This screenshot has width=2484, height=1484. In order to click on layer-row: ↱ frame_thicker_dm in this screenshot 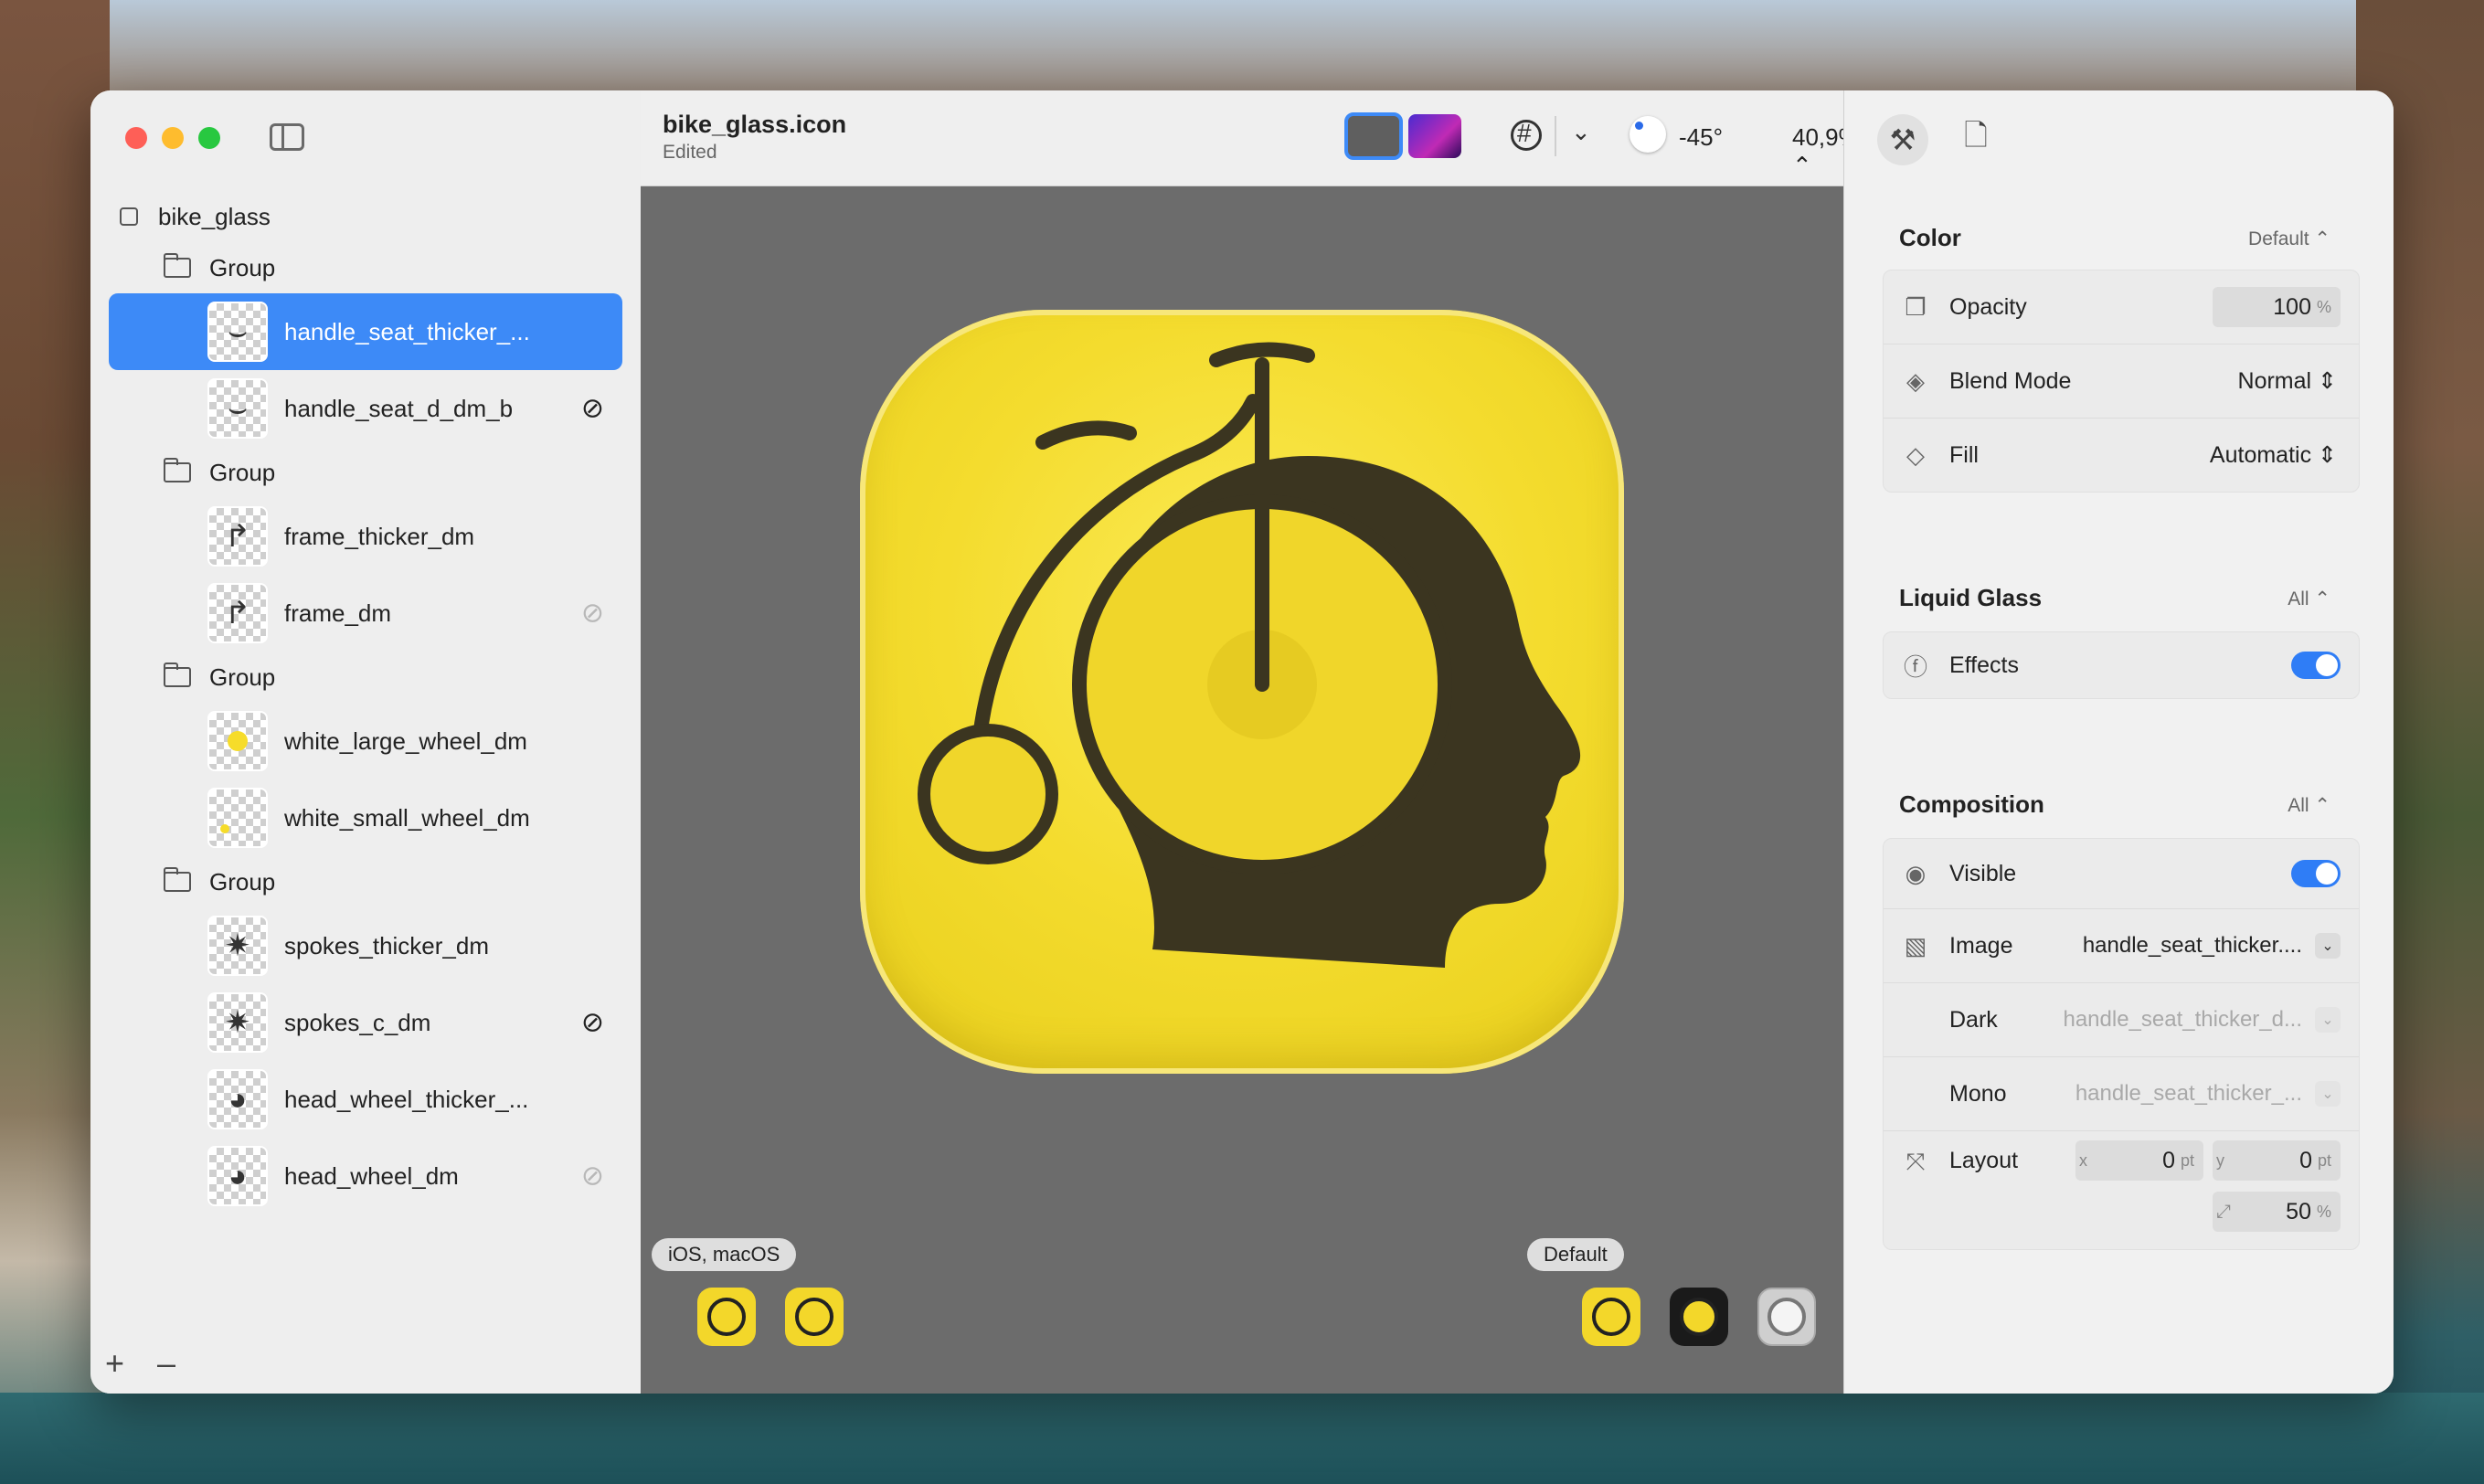, I will do `click(365, 537)`.